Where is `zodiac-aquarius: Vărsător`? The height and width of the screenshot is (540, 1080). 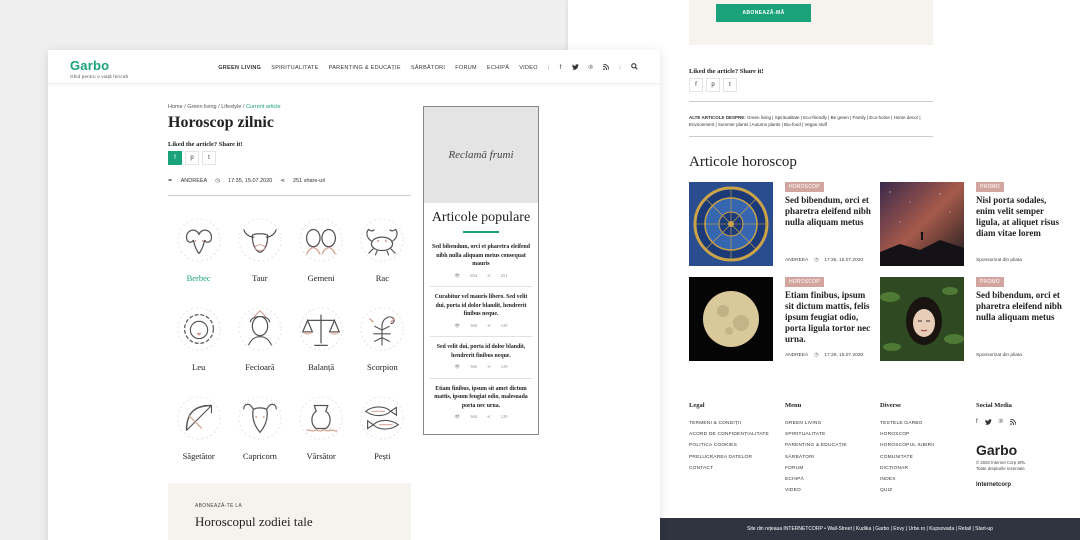
zodiac-aquarius: Vărsător is located at coordinates (321, 427).